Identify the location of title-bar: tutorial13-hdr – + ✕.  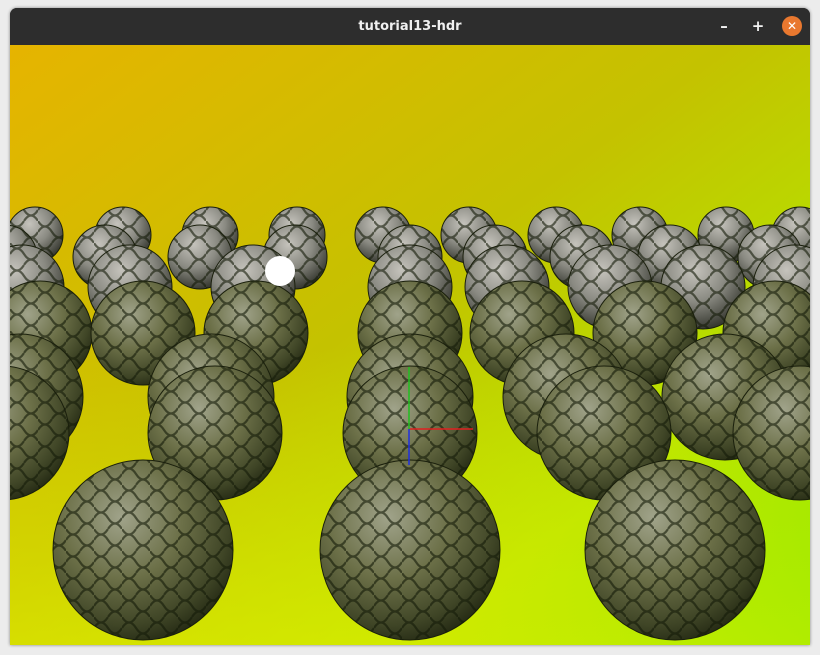
(410, 26).